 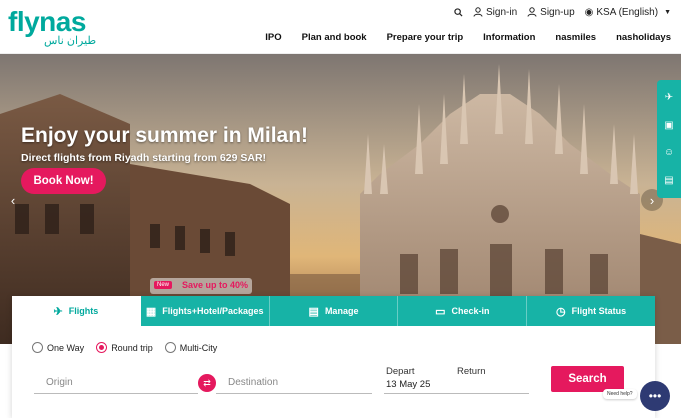 I want to click on car-icon: ▤, so click(x=668, y=180).